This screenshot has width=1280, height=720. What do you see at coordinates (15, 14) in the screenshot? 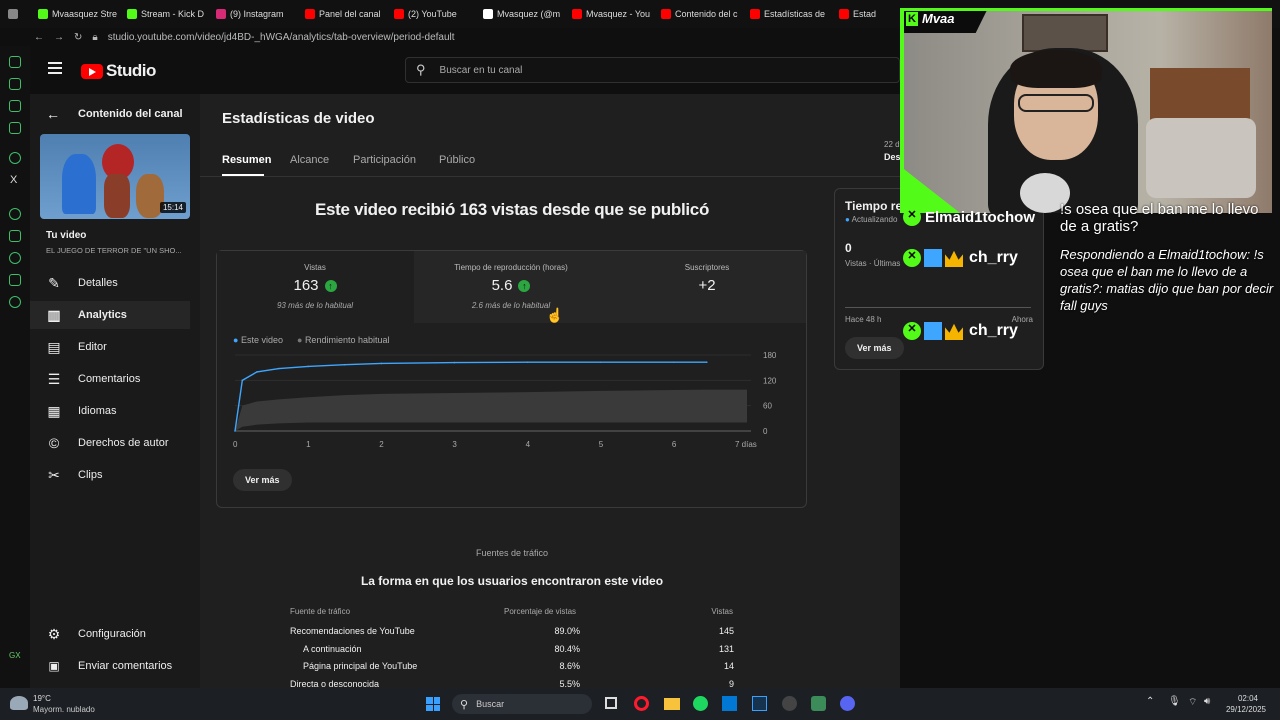
I see `browser-tab` at bounding box center [15, 14].